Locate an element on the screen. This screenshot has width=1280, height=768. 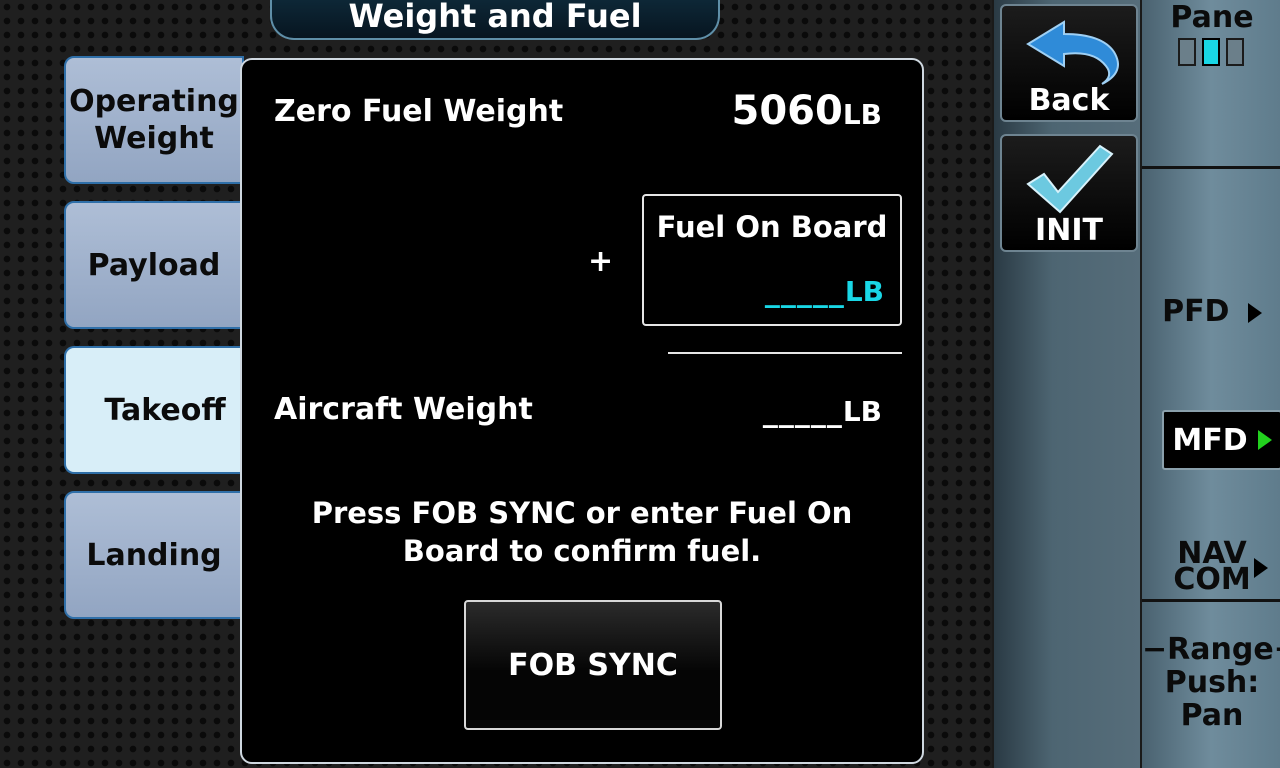
page-title: Weight and Fuel is located at coordinates (495, 17).